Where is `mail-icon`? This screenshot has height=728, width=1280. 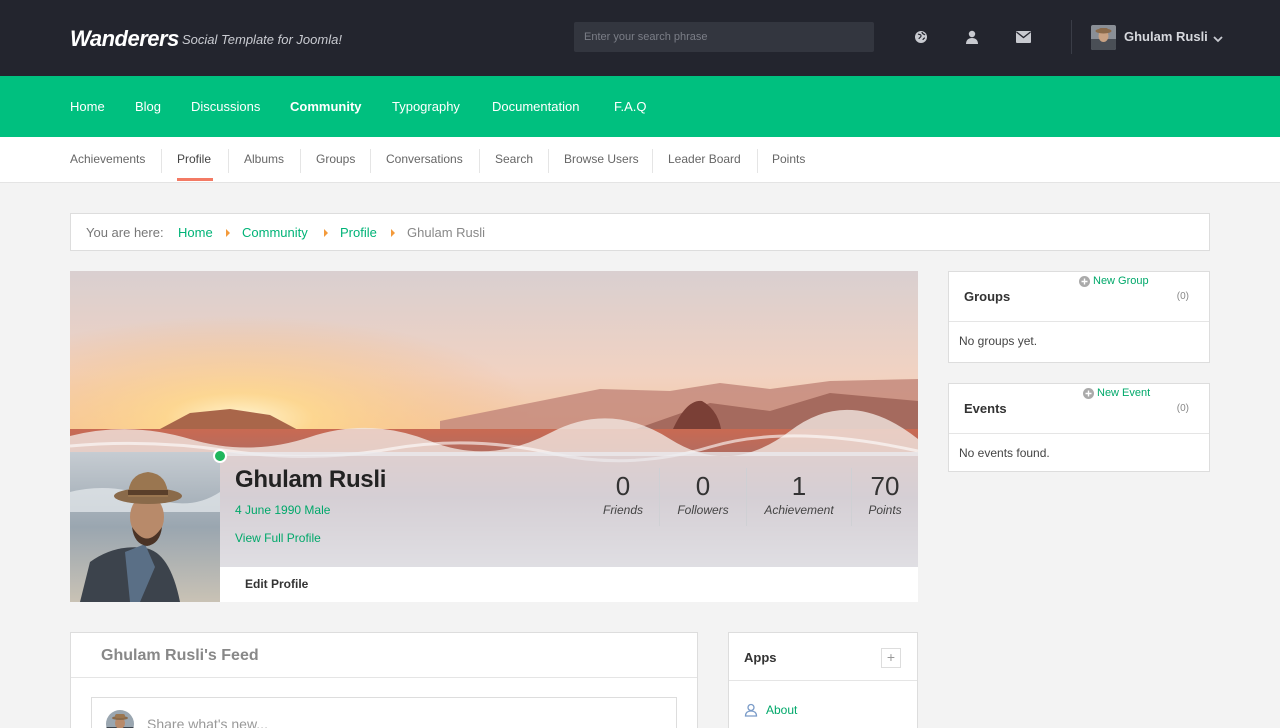 mail-icon is located at coordinates (1023, 37).